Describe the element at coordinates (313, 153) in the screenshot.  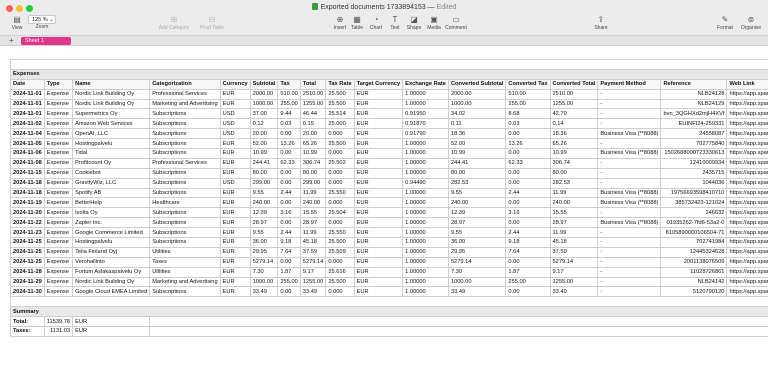
I see `table-cell: 10.99` at that location.